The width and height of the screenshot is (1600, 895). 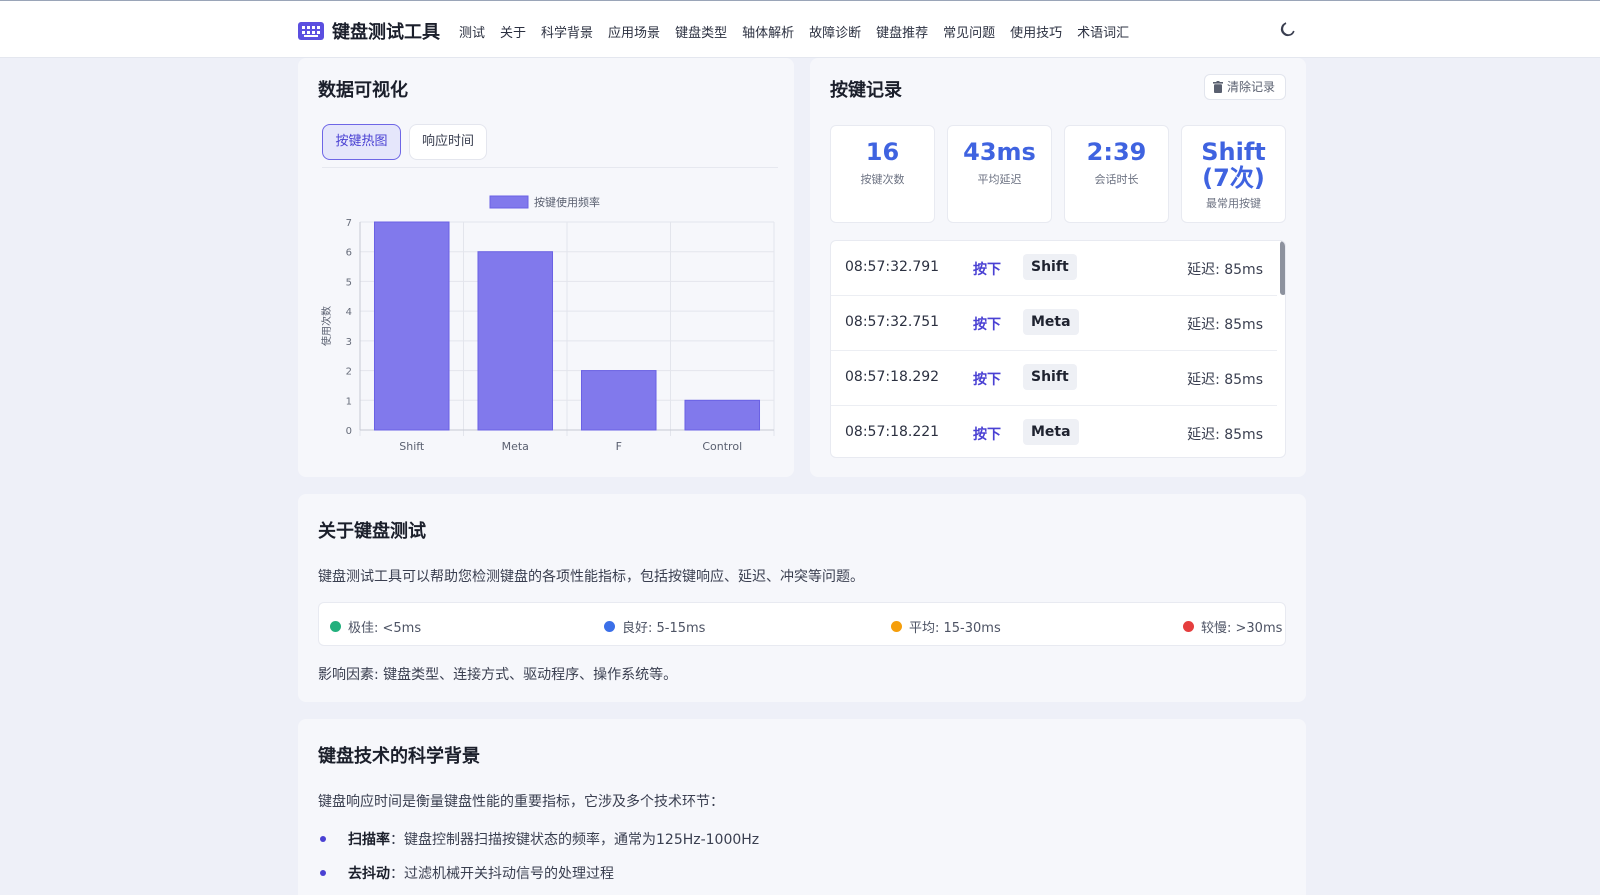 I want to click on log-row: 08:57:32.751 按下 Meta 延迟: 85ms, so click(x=1054, y=323).